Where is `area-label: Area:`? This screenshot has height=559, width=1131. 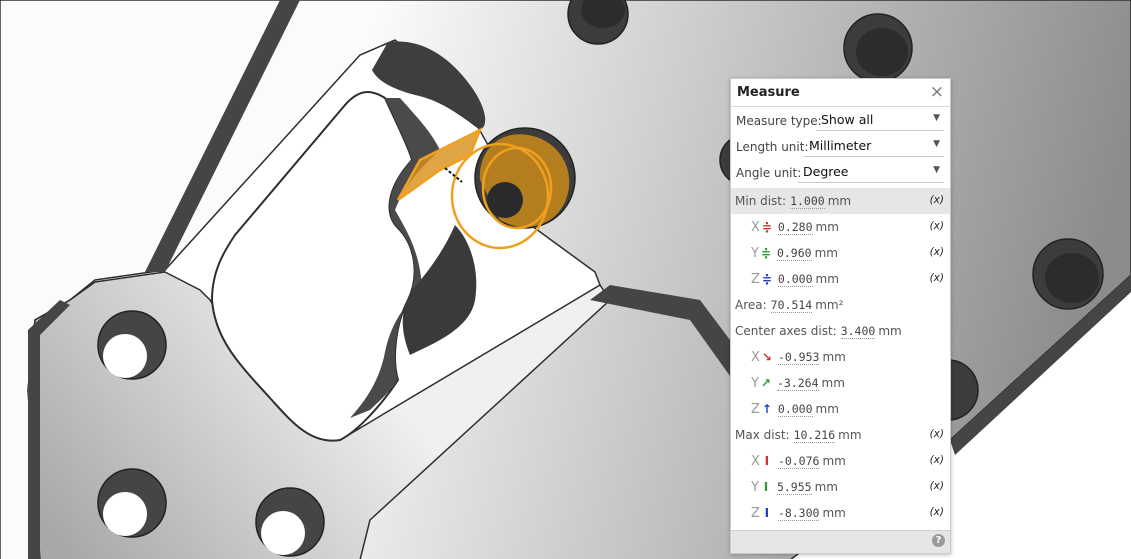
area-label: Area: is located at coordinates (751, 305).